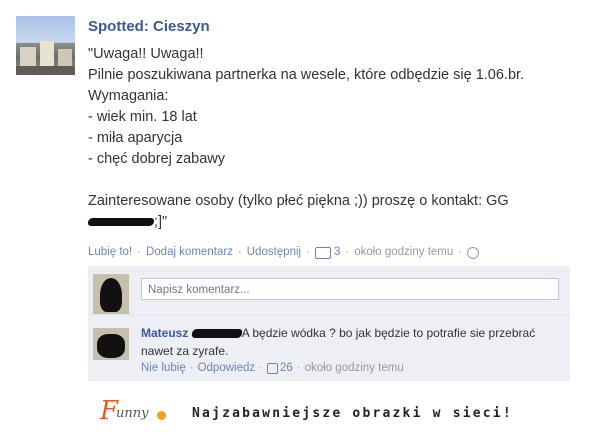 This screenshot has width=592, height=435. What do you see at coordinates (286, 368) in the screenshot?
I see `comment-likes: 26` at bounding box center [286, 368].